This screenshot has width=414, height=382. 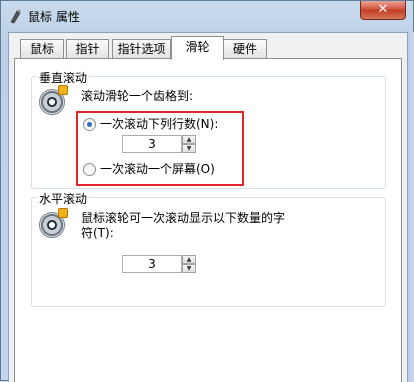 I want to click on close-icon: ✕, so click(x=383, y=9).